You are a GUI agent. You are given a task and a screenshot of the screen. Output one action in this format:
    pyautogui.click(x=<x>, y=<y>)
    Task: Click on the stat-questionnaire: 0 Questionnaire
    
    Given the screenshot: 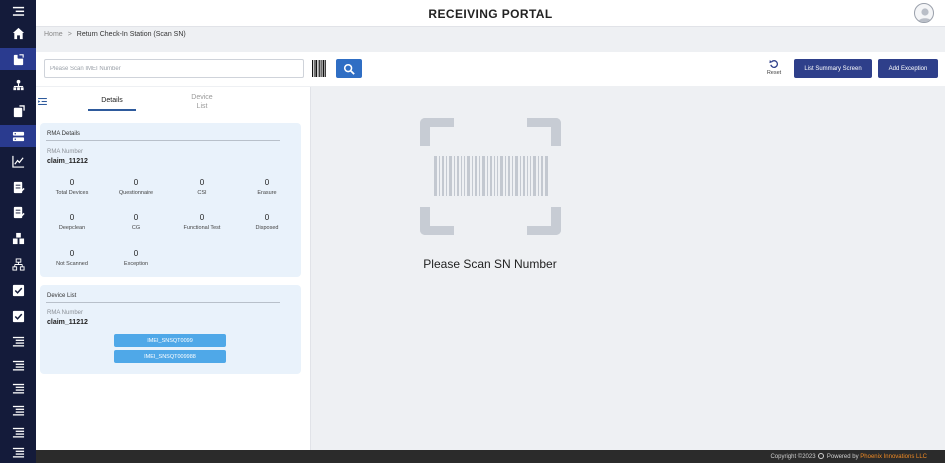 What is the action you would take?
    pyautogui.click(x=136, y=187)
    